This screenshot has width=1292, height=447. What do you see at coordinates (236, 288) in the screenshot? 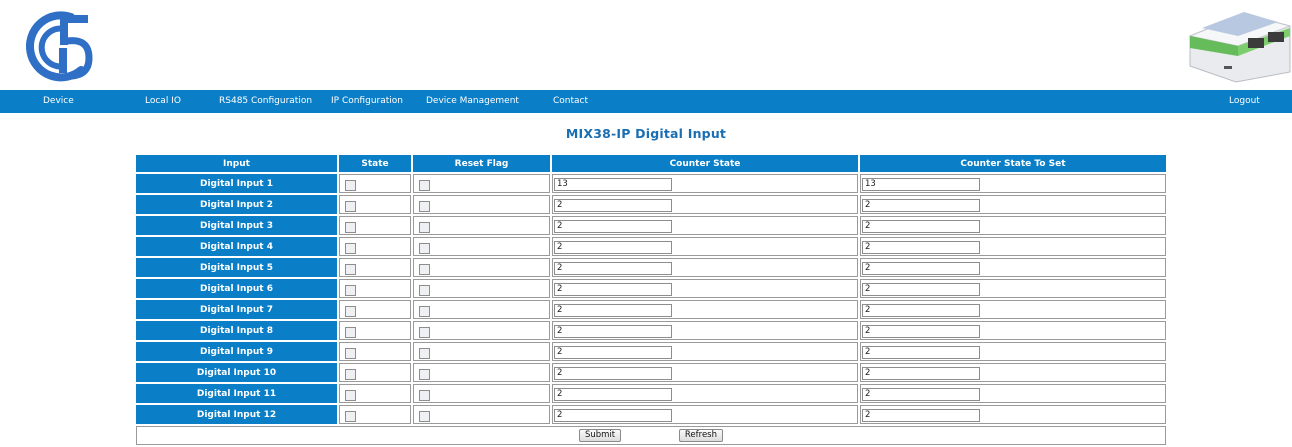
I see `row-label: Digital Input 6` at bounding box center [236, 288].